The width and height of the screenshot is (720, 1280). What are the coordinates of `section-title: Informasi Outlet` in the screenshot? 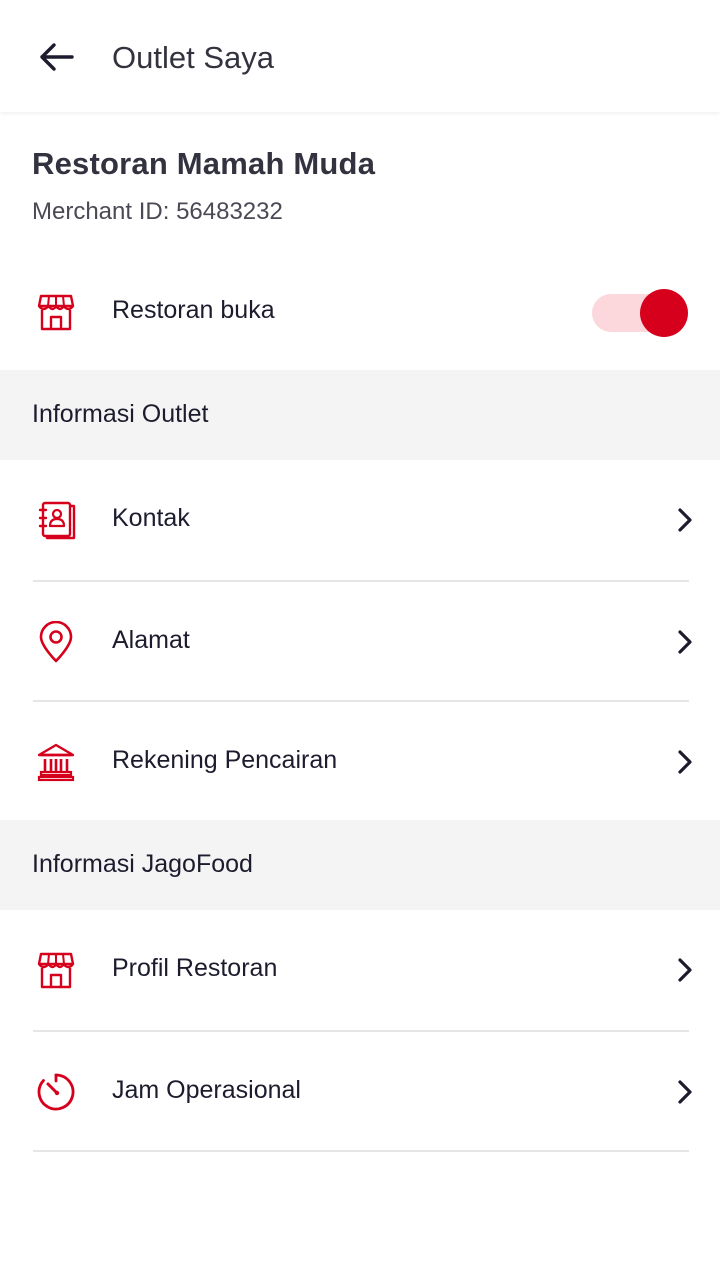 It's located at (120, 414).